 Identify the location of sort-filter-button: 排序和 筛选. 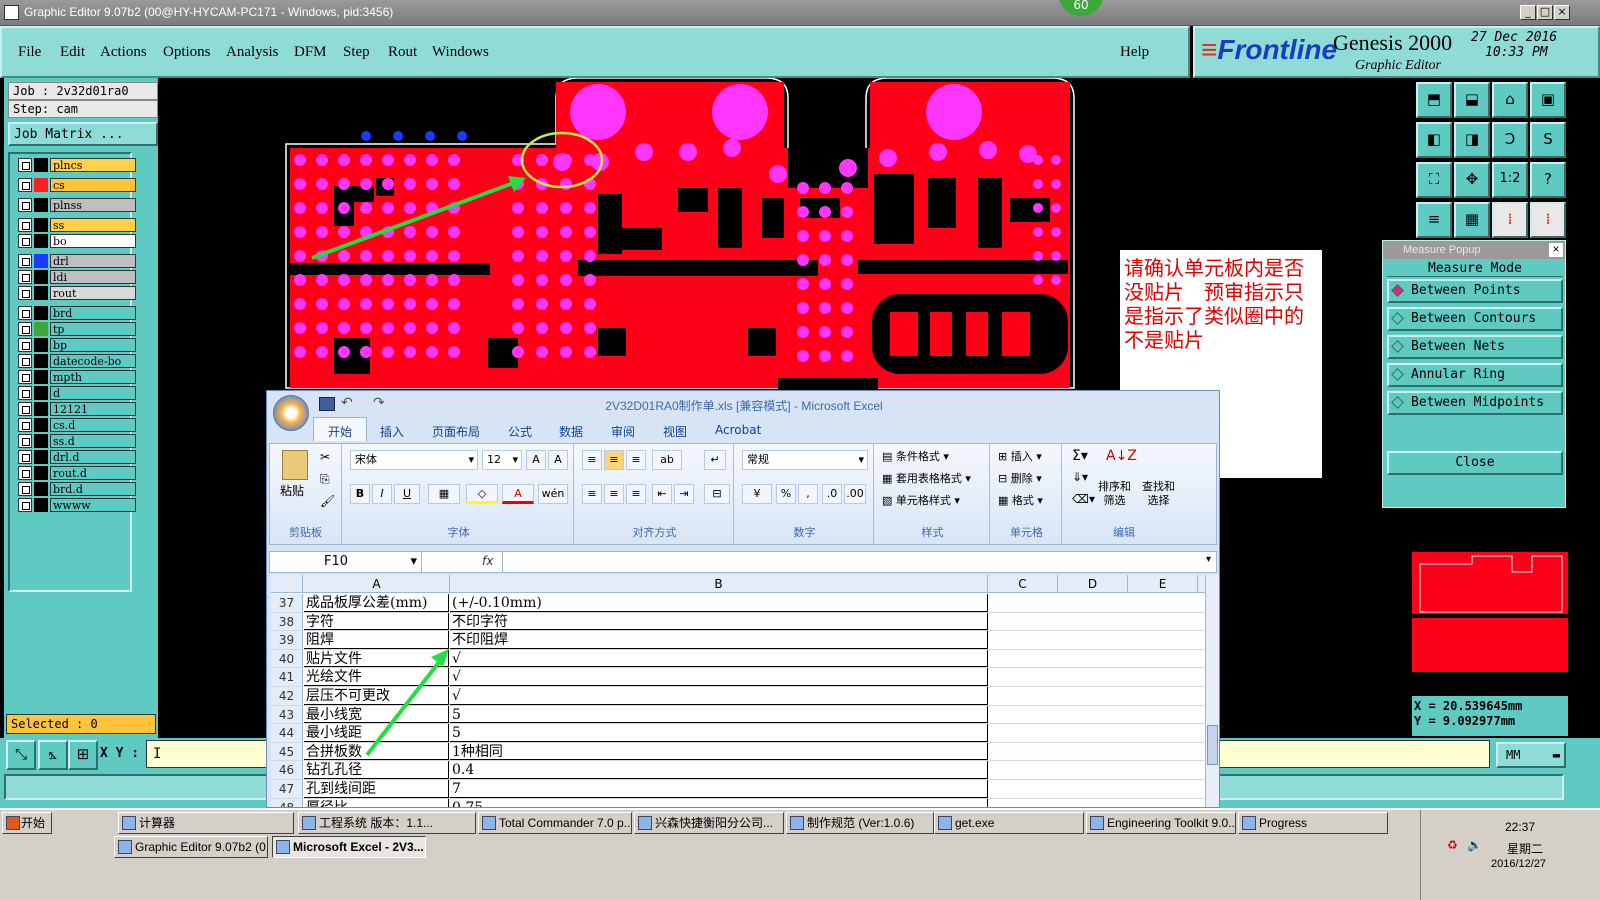
(1114, 494).